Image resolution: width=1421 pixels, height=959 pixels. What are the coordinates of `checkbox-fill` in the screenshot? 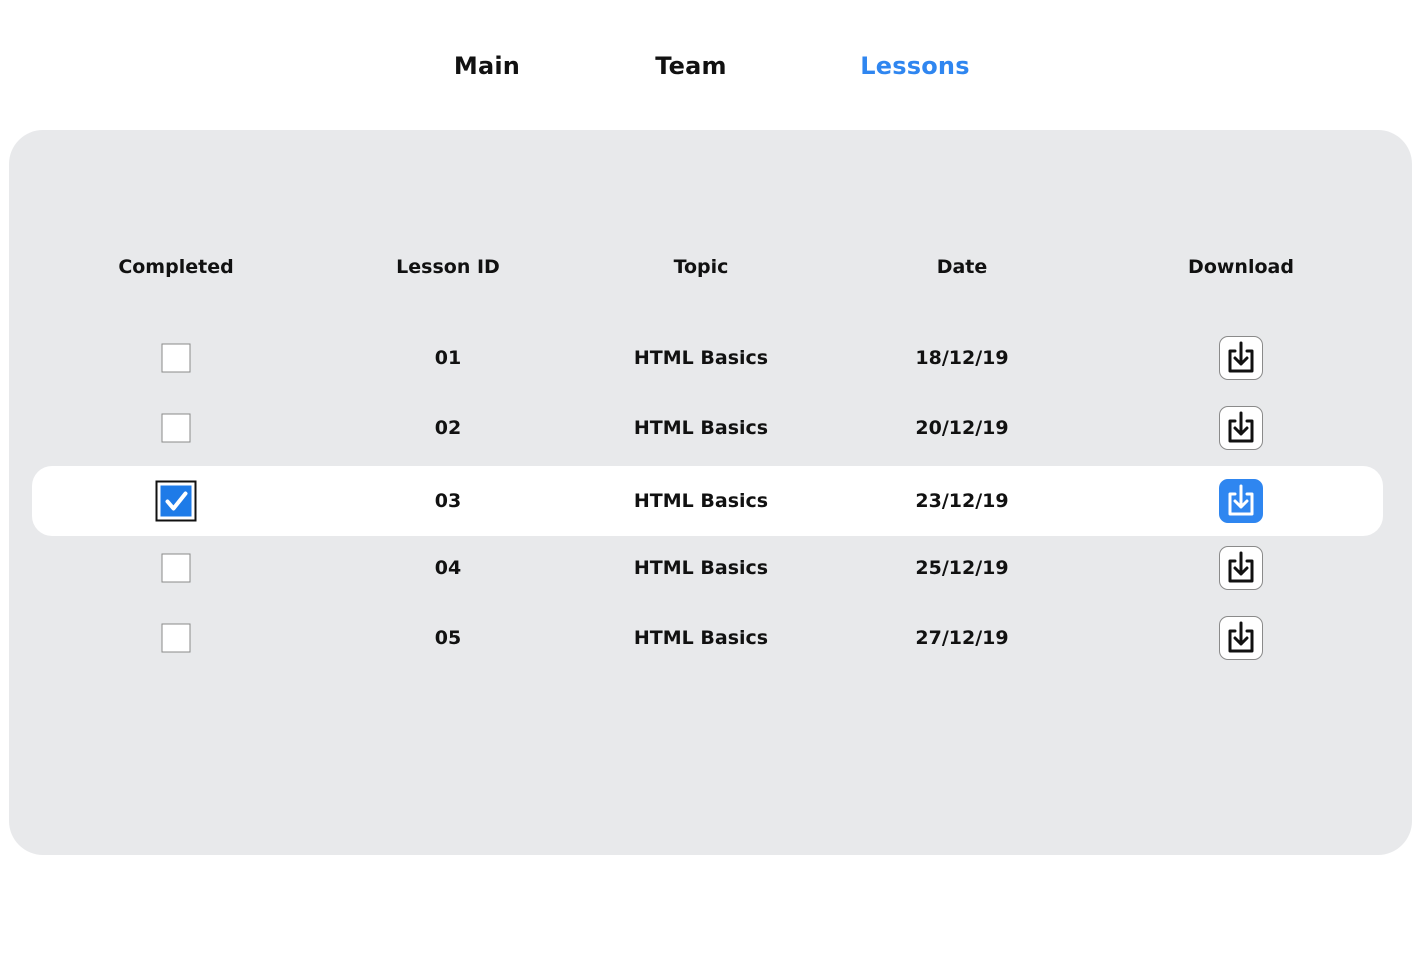 It's located at (176, 501).